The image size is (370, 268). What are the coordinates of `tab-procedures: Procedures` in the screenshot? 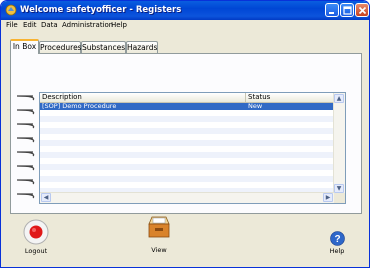 It's located at (60, 47).